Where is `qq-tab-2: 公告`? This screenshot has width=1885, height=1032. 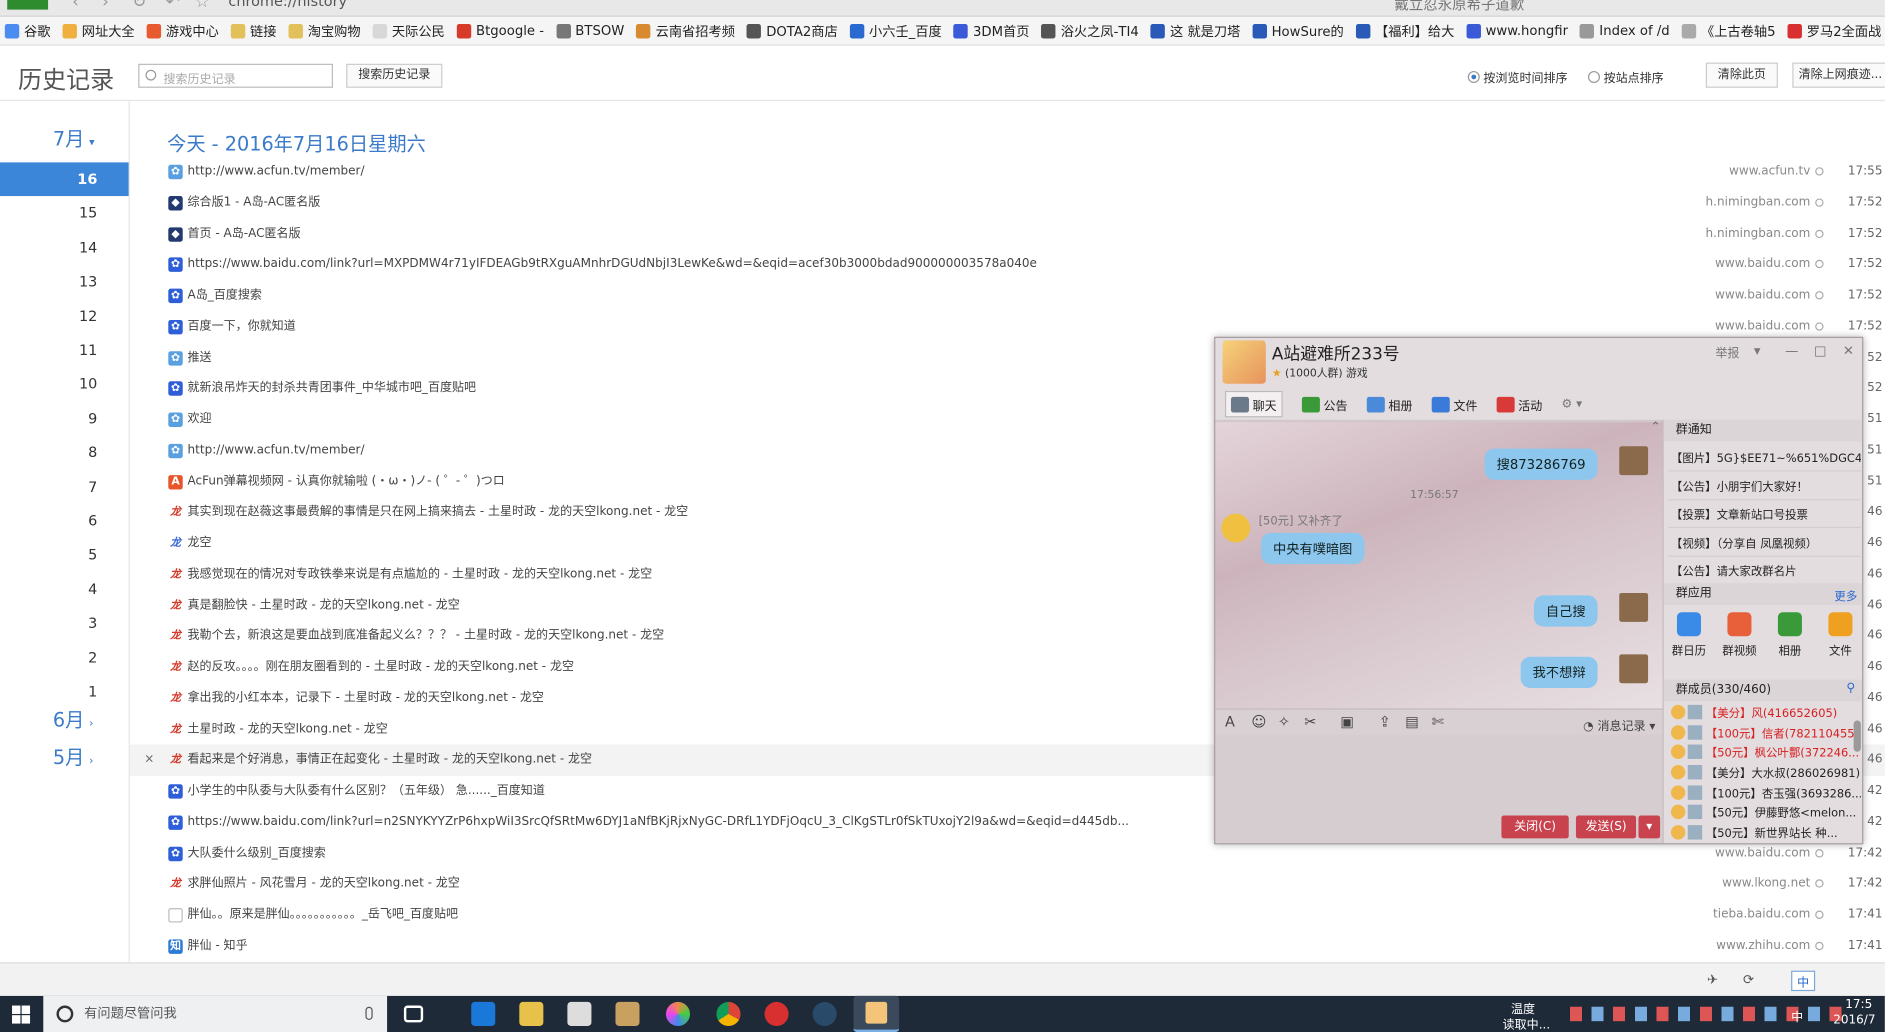 qq-tab-2: 公告 is located at coordinates (1324, 404).